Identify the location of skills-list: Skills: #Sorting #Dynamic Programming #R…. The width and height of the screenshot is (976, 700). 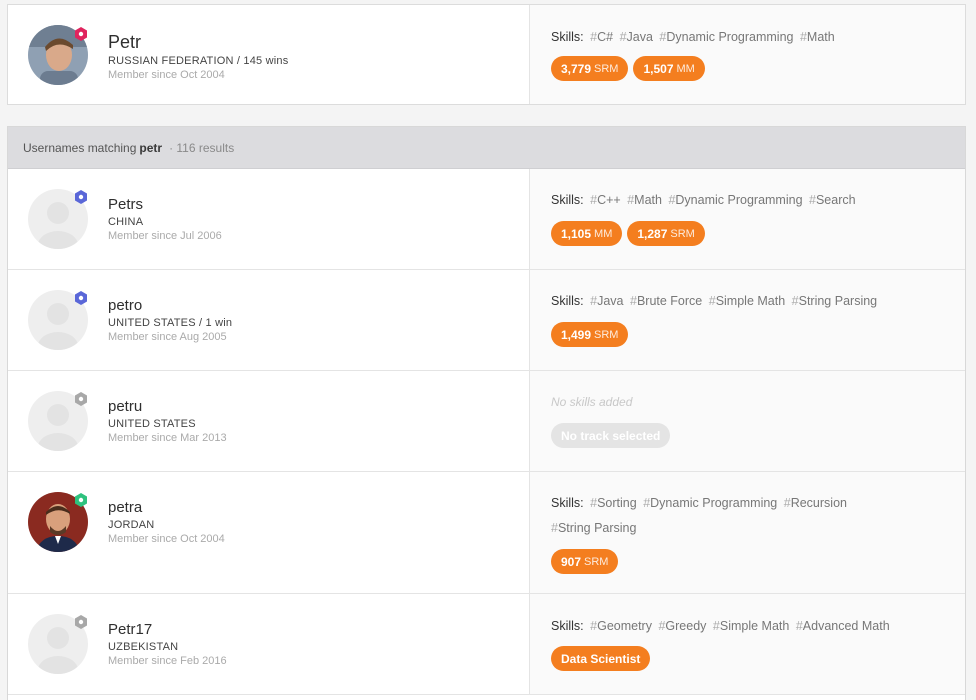
(728, 516).